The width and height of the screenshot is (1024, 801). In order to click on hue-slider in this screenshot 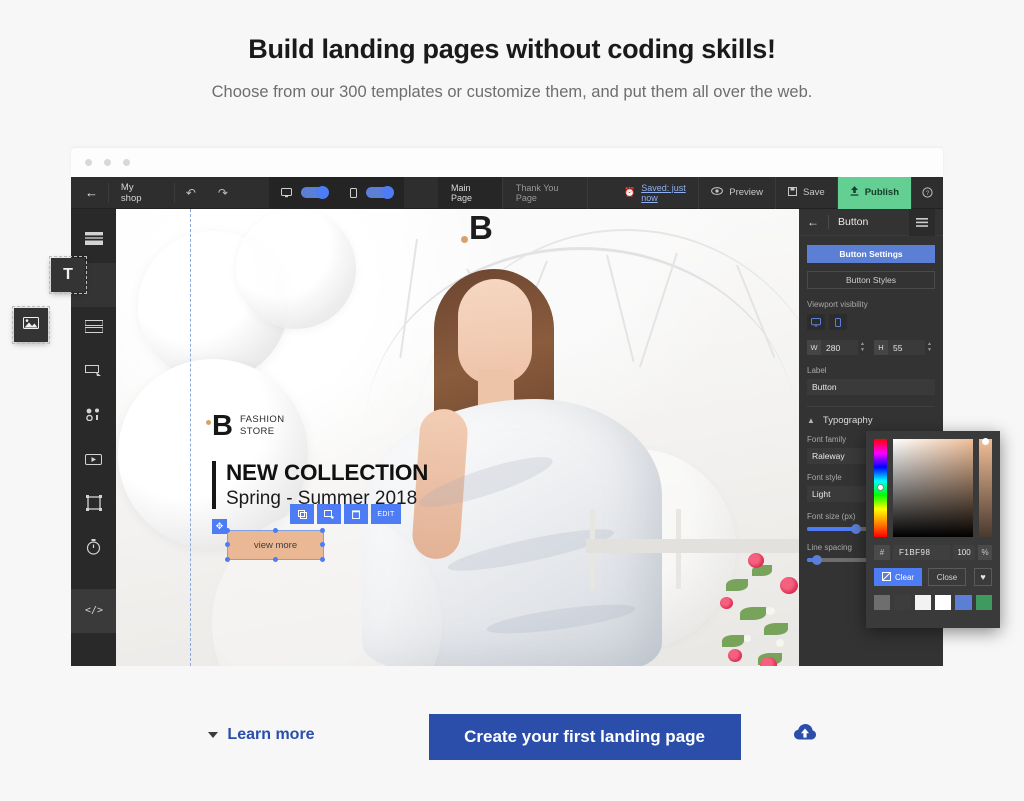, I will do `click(880, 488)`.